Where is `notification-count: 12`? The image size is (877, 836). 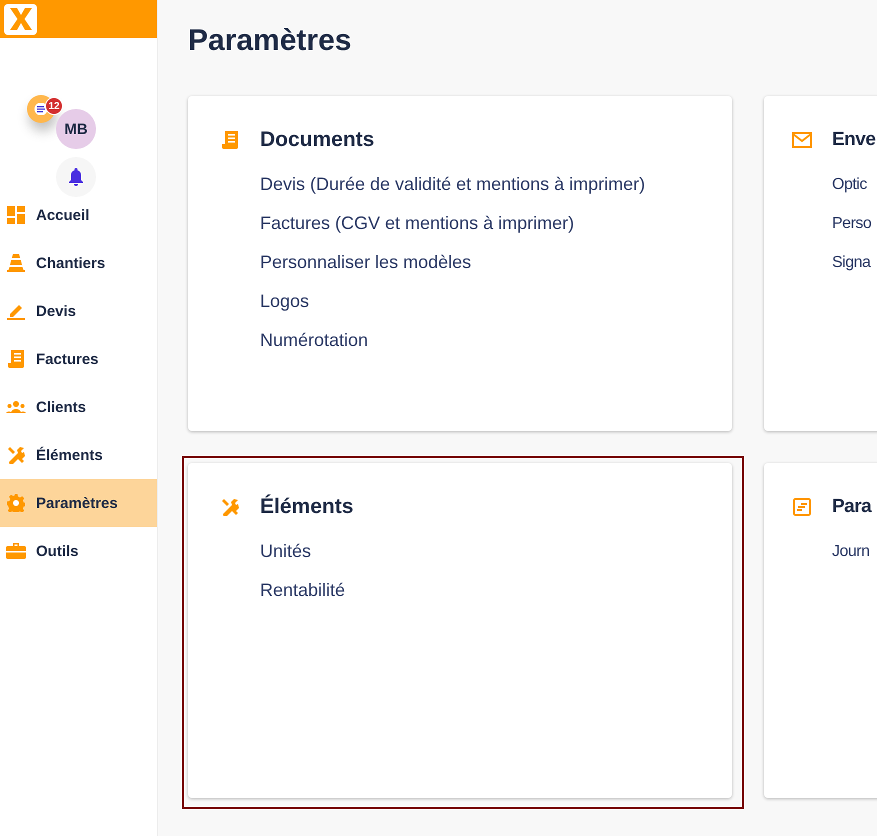 notification-count: 12 is located at coordinates (54, 106).